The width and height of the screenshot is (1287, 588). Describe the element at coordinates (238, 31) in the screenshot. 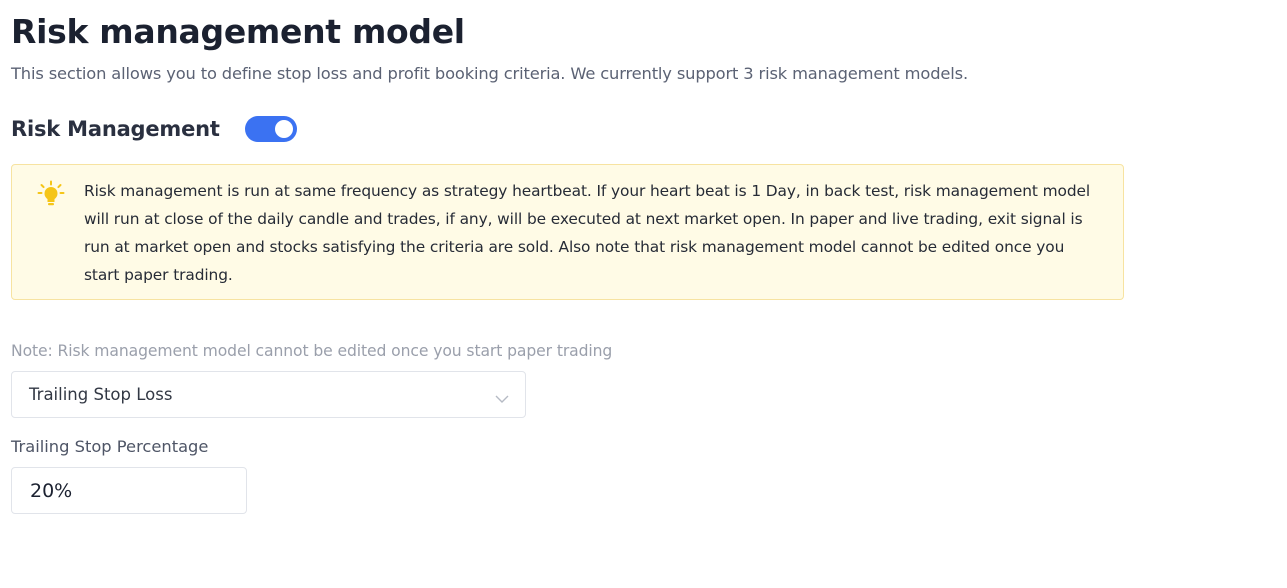

I see `page-title: Risk management model` at that location.